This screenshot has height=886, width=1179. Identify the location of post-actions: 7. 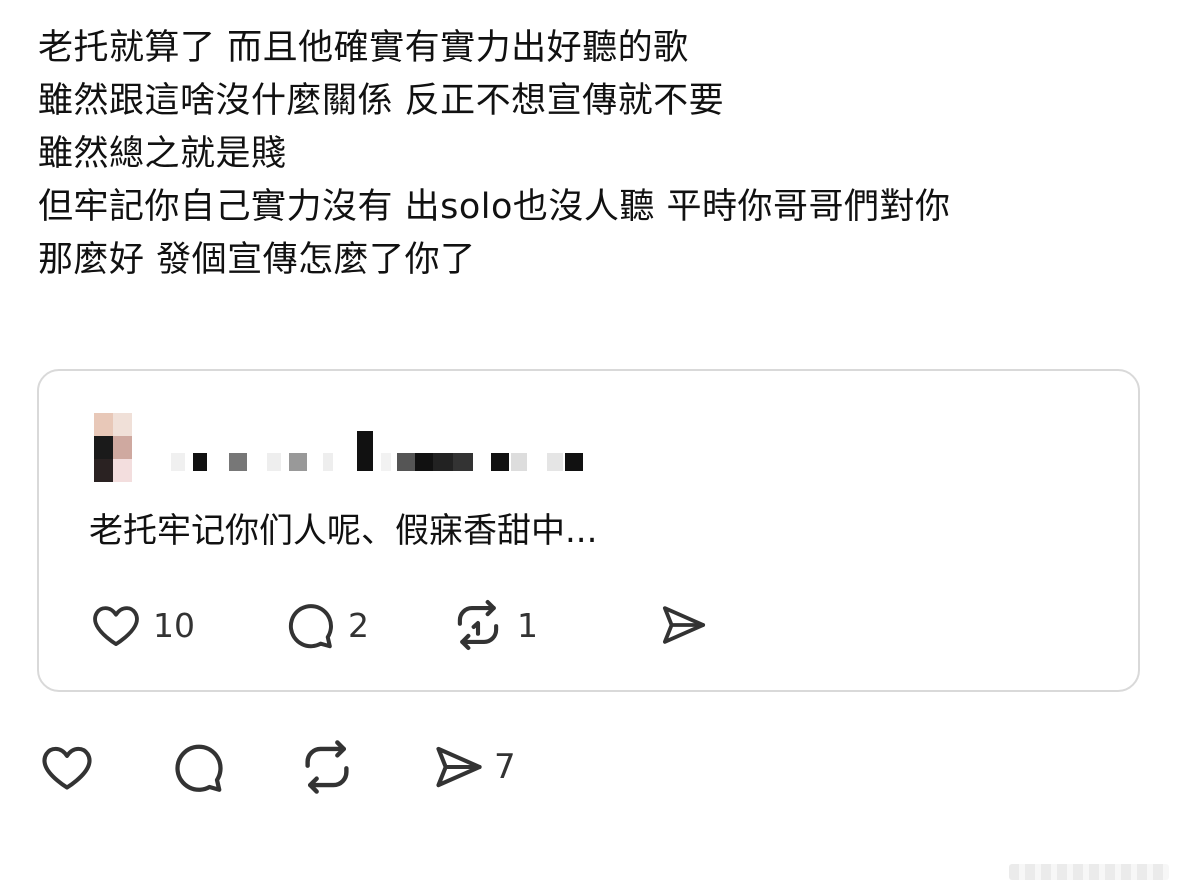
(298, 767).